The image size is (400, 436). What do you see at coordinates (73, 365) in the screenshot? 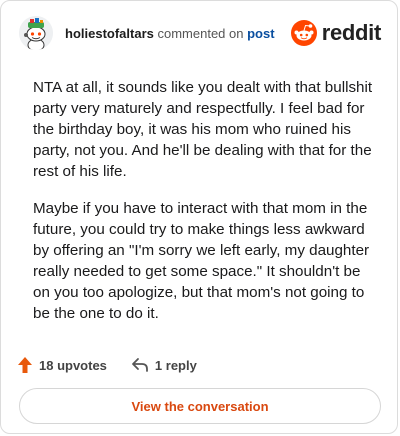
I see `upvote-count: 18 upvotes` at bounding box center [73, 365].